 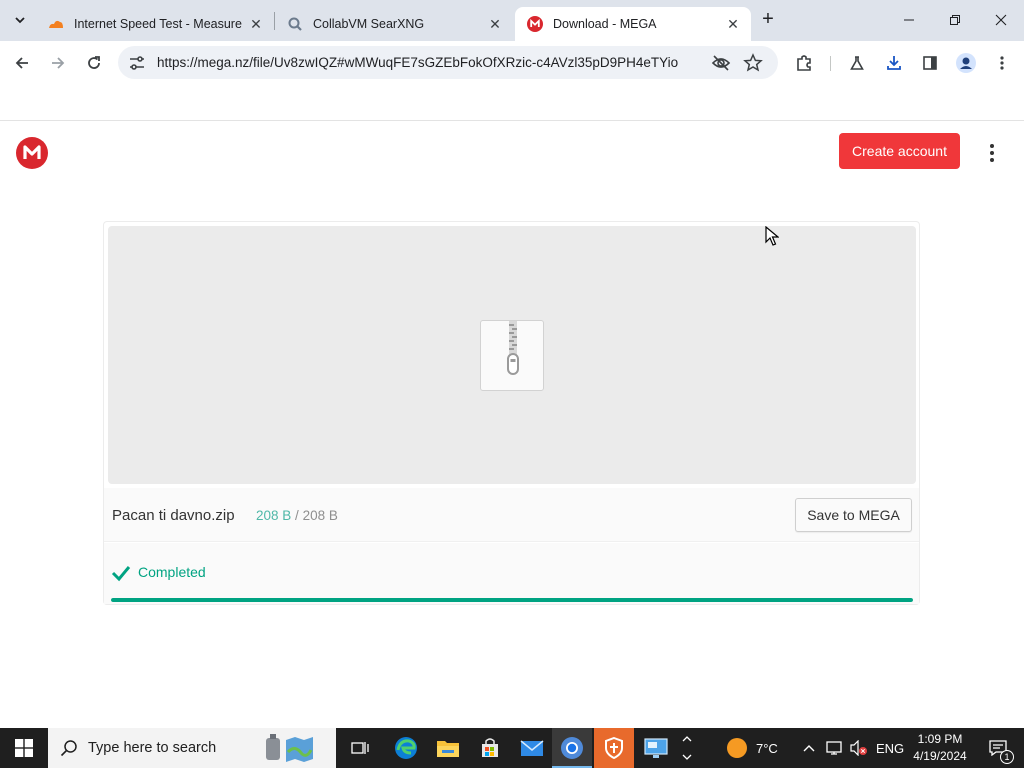 I want to click on profile-button, so click(x=966, y=63).